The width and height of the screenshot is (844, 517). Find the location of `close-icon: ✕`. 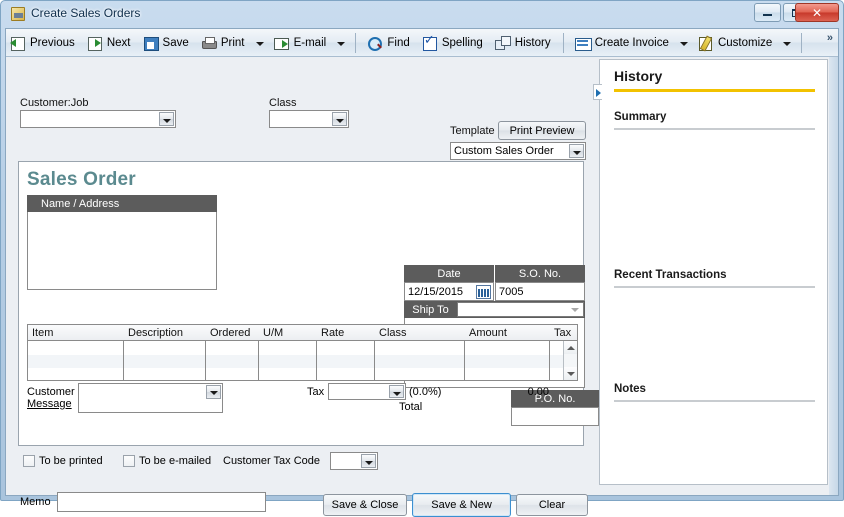

close-icon: ✕ is located at coordinates (817, 12).